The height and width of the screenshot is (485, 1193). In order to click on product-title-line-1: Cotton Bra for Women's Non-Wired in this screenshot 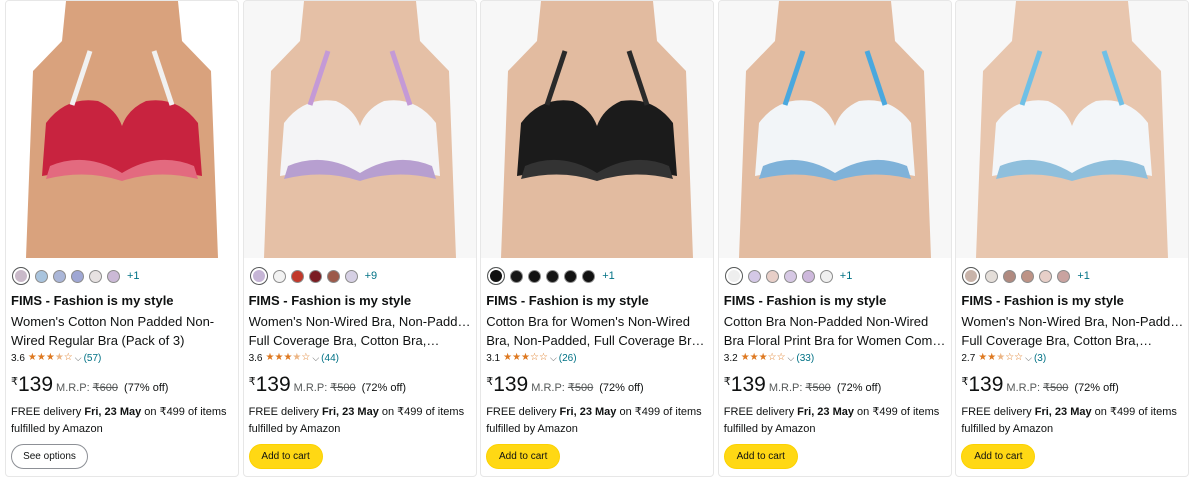, I will do `click(598, 321)`.